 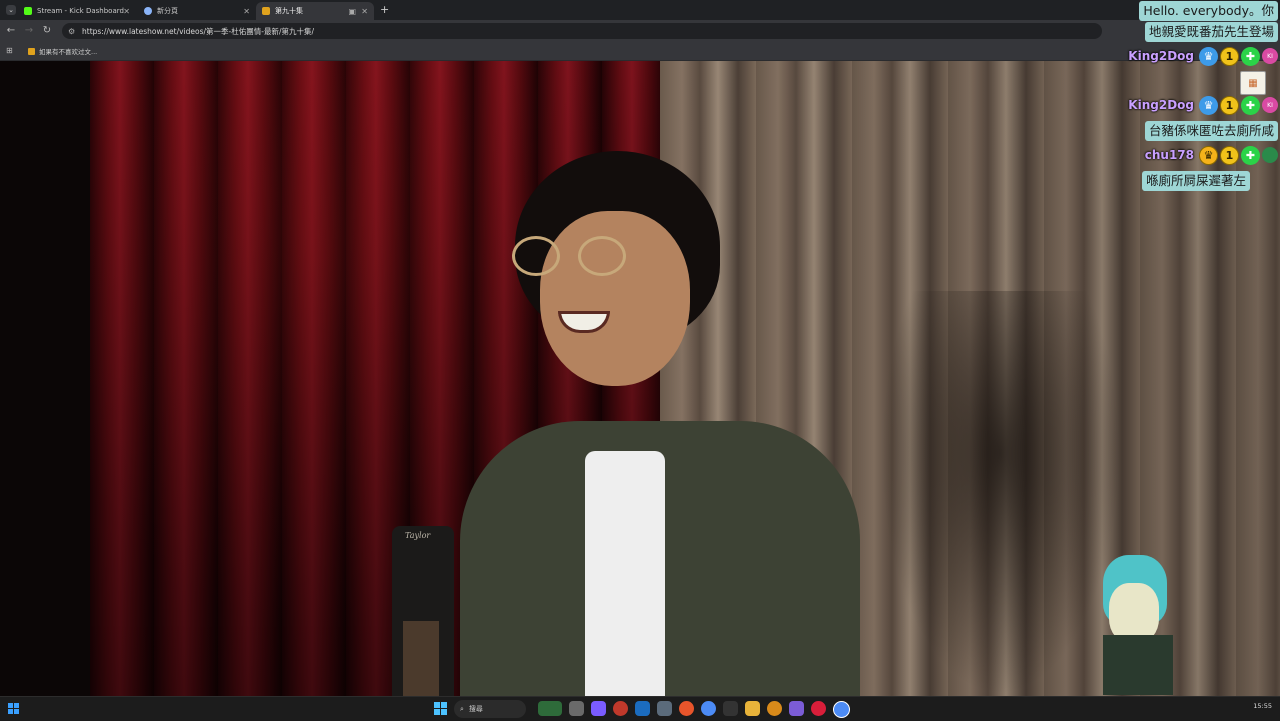 What do you see at coordinates (841, 709) in the screenshot?
I see `chrome-active-icon` at bounding box center [841, 709].